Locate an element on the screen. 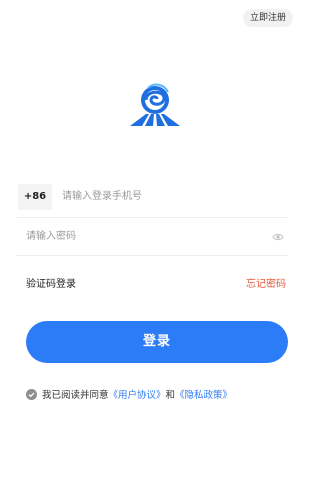  agreement-row: 我已阅读并同意《用户协议》和《隐私政策》 is located at coordinates (129, 396).